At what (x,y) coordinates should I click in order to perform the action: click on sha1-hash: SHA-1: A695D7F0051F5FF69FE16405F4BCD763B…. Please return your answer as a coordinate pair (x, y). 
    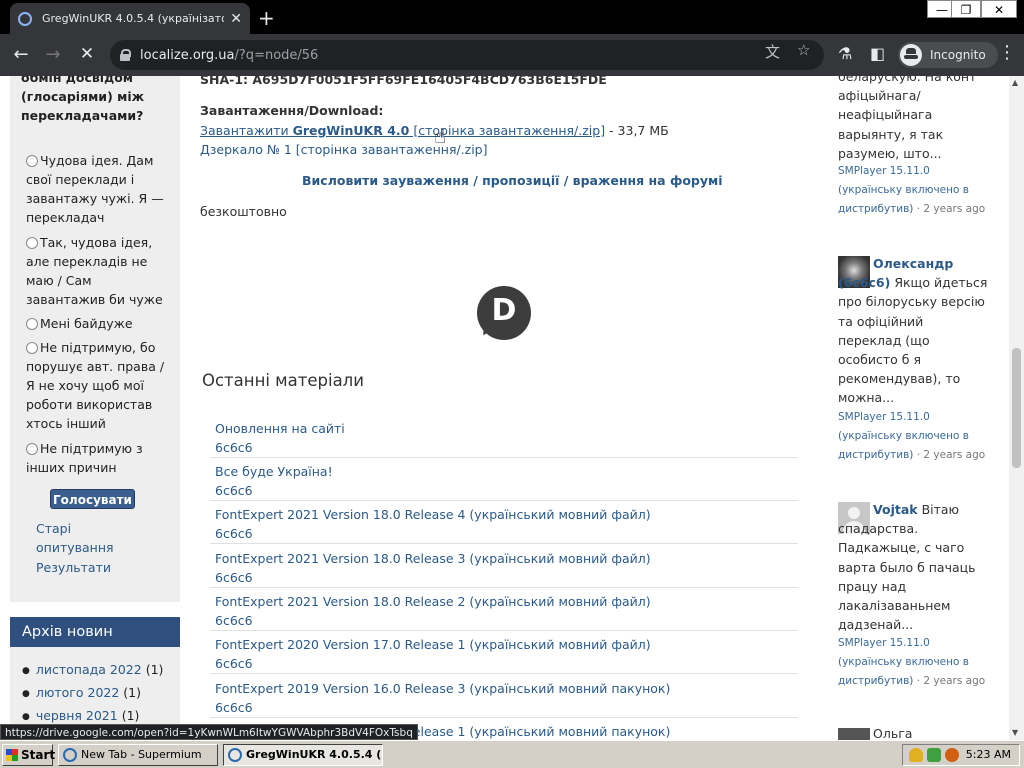
    Looking at the image, I should click on (403, 81).